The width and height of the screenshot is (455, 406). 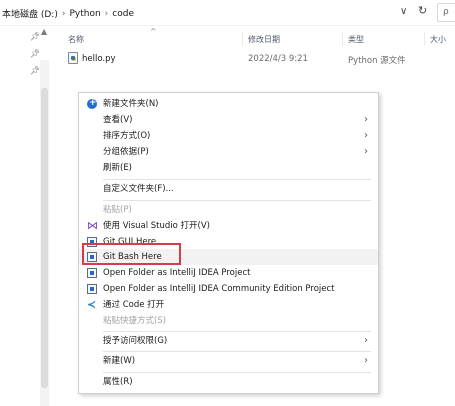 I want to click on menu-item-label: 刷新(E), so click(x=118, y=168).